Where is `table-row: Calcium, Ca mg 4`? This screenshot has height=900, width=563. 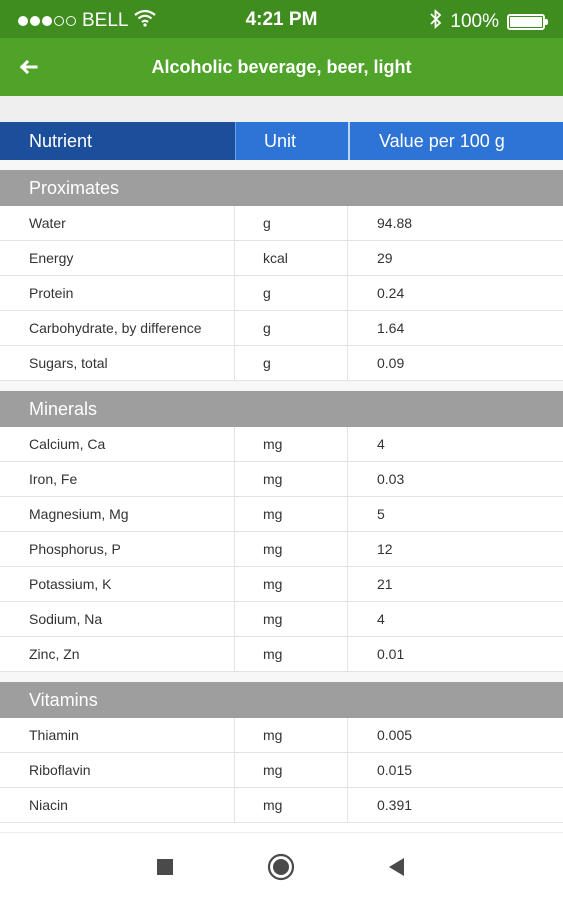 table-row: Calcium, Ca mg 4 is located at coordinates (281, 444).